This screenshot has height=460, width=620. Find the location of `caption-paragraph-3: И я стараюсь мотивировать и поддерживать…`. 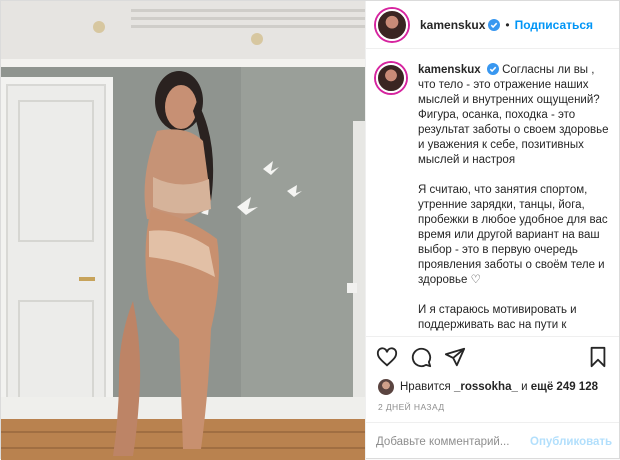

caption-paragraph-3: И я стараюсь мотивировать и поддерживать… is located at coordinates (510, 320).